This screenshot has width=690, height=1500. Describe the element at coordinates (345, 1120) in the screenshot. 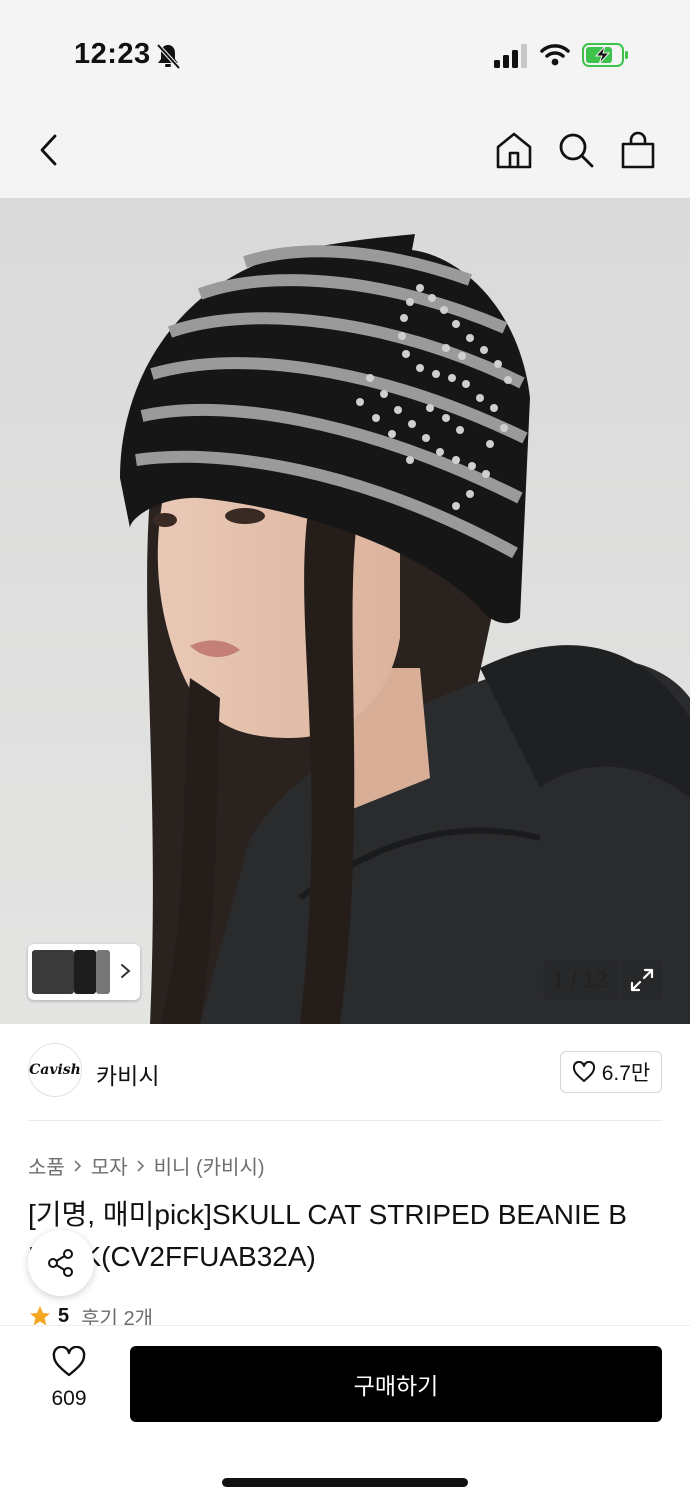

I see `divider` at that location.